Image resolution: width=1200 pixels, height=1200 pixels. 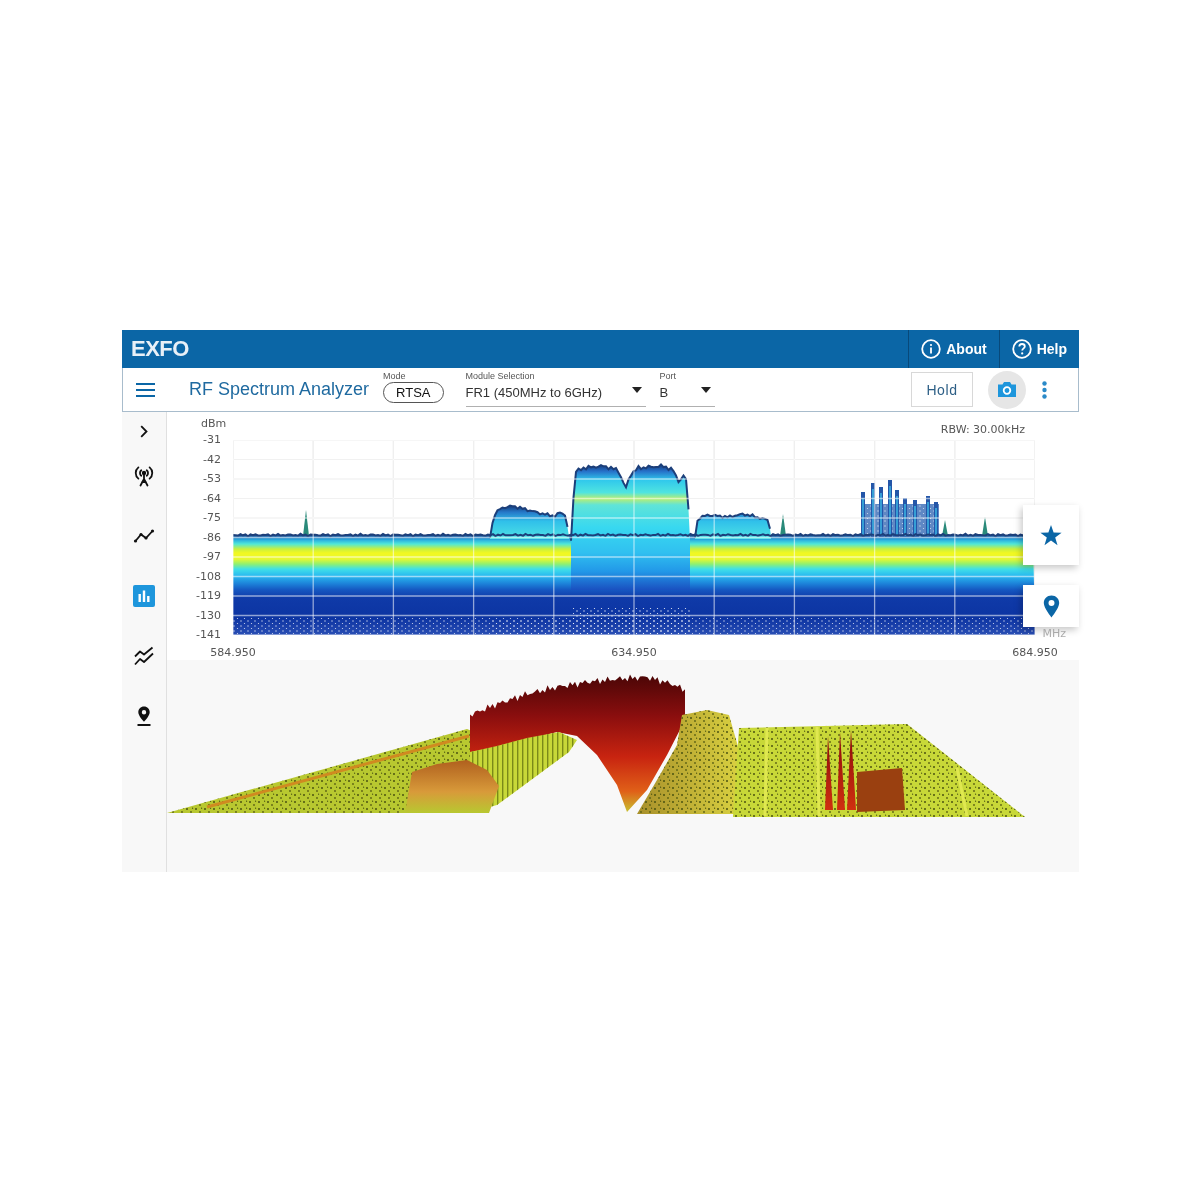 What do you see at coordinates (144, 596) in the screenshot?
I see `bar-chart-icon` at bounding box center [144, 596].